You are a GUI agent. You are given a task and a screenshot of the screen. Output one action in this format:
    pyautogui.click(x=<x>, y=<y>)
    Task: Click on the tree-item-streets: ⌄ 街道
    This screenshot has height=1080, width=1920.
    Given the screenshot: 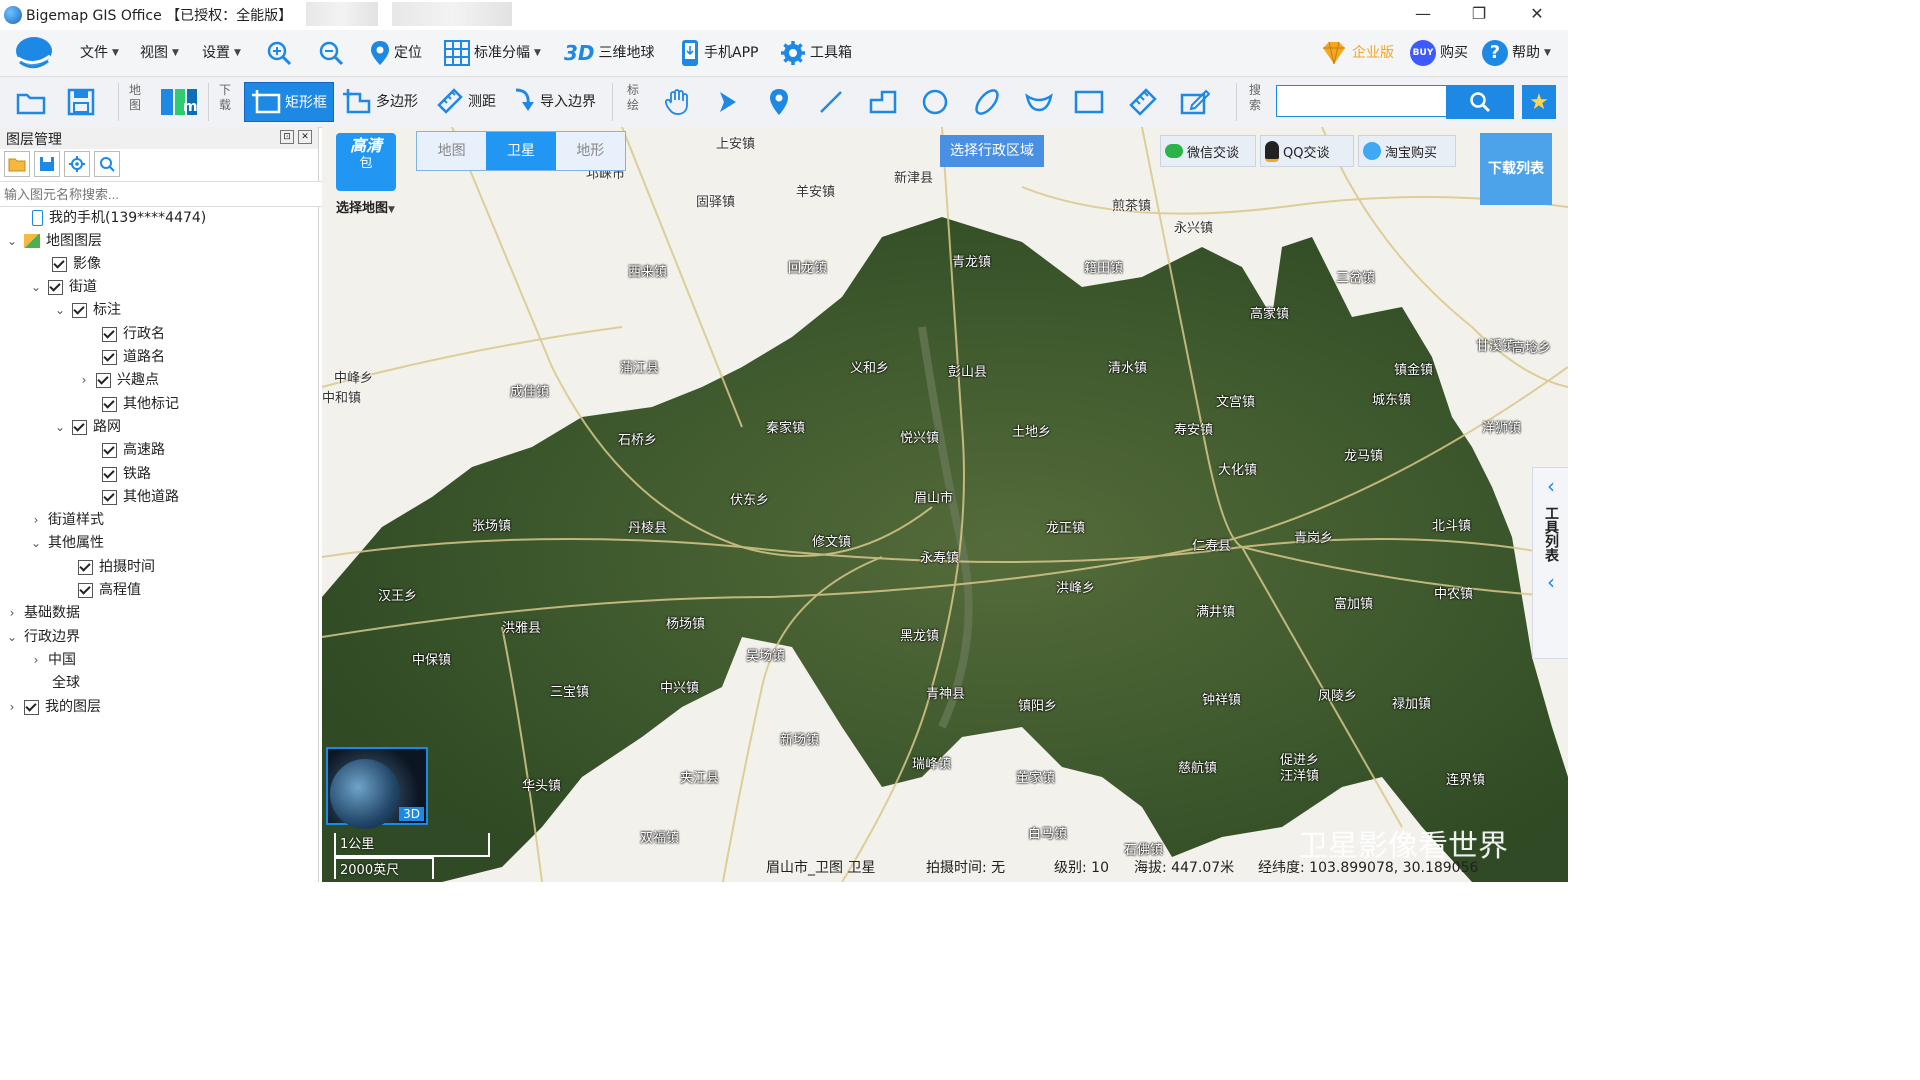 What is the action you would take?
    pyautogui.click(x=63, y=287)
    